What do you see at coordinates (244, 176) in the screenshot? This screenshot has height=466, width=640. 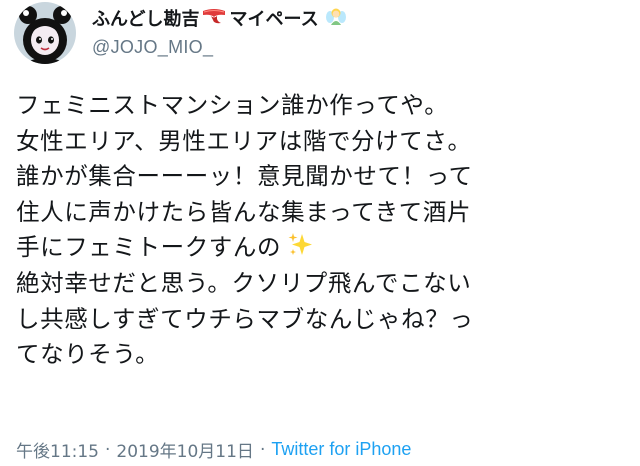 I see `tweet-line: 誰かが集合ーーーッ！意見聞かせて！って` at bounding box center [244, 176].